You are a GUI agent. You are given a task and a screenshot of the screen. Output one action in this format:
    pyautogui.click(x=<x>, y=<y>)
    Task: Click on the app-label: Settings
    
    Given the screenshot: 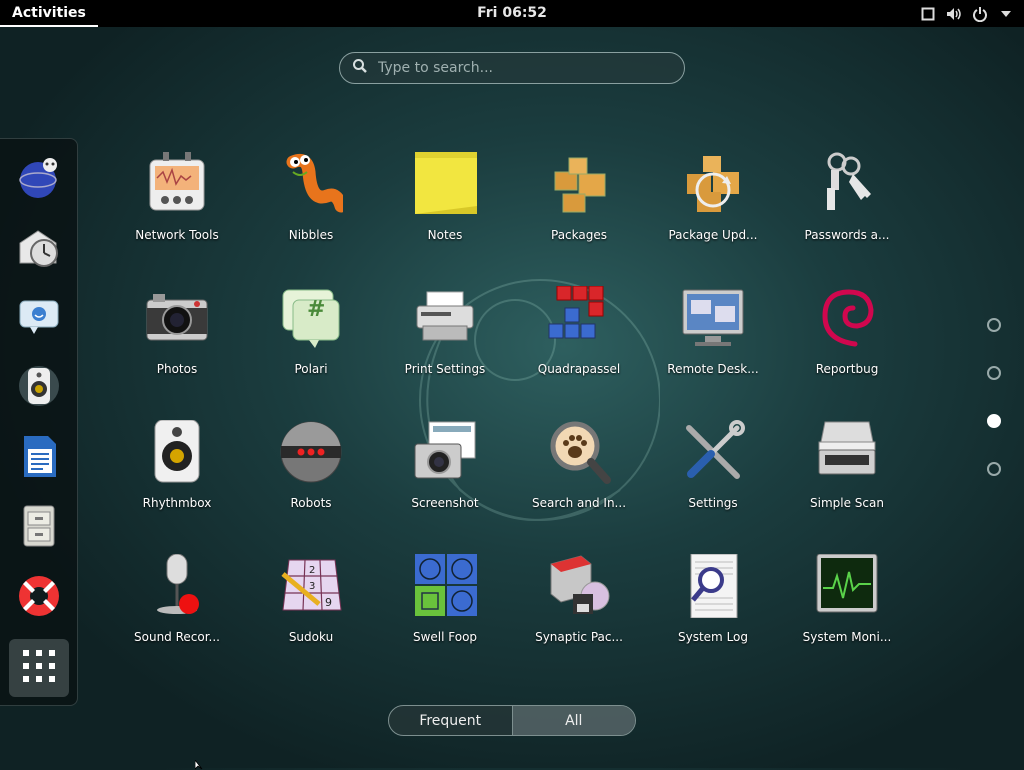 What is the action you would take?
    pyautogui.click(x=713, y=503)
    